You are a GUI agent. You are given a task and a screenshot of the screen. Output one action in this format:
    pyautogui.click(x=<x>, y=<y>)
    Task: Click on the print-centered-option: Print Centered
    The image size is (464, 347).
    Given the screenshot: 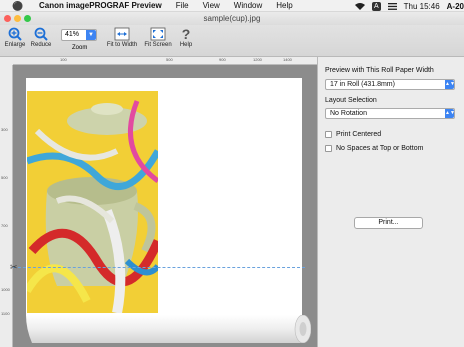 What is the action you would take?
    pyautogui.click(x=353, y=134)
    